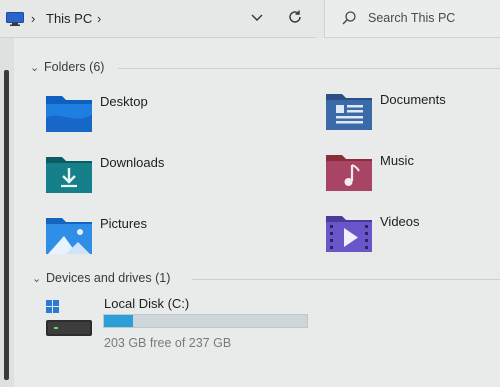  Describe the element at coordinates (69, 318) in the screenshot. I see `hard-drive-windows-icon` at that location.